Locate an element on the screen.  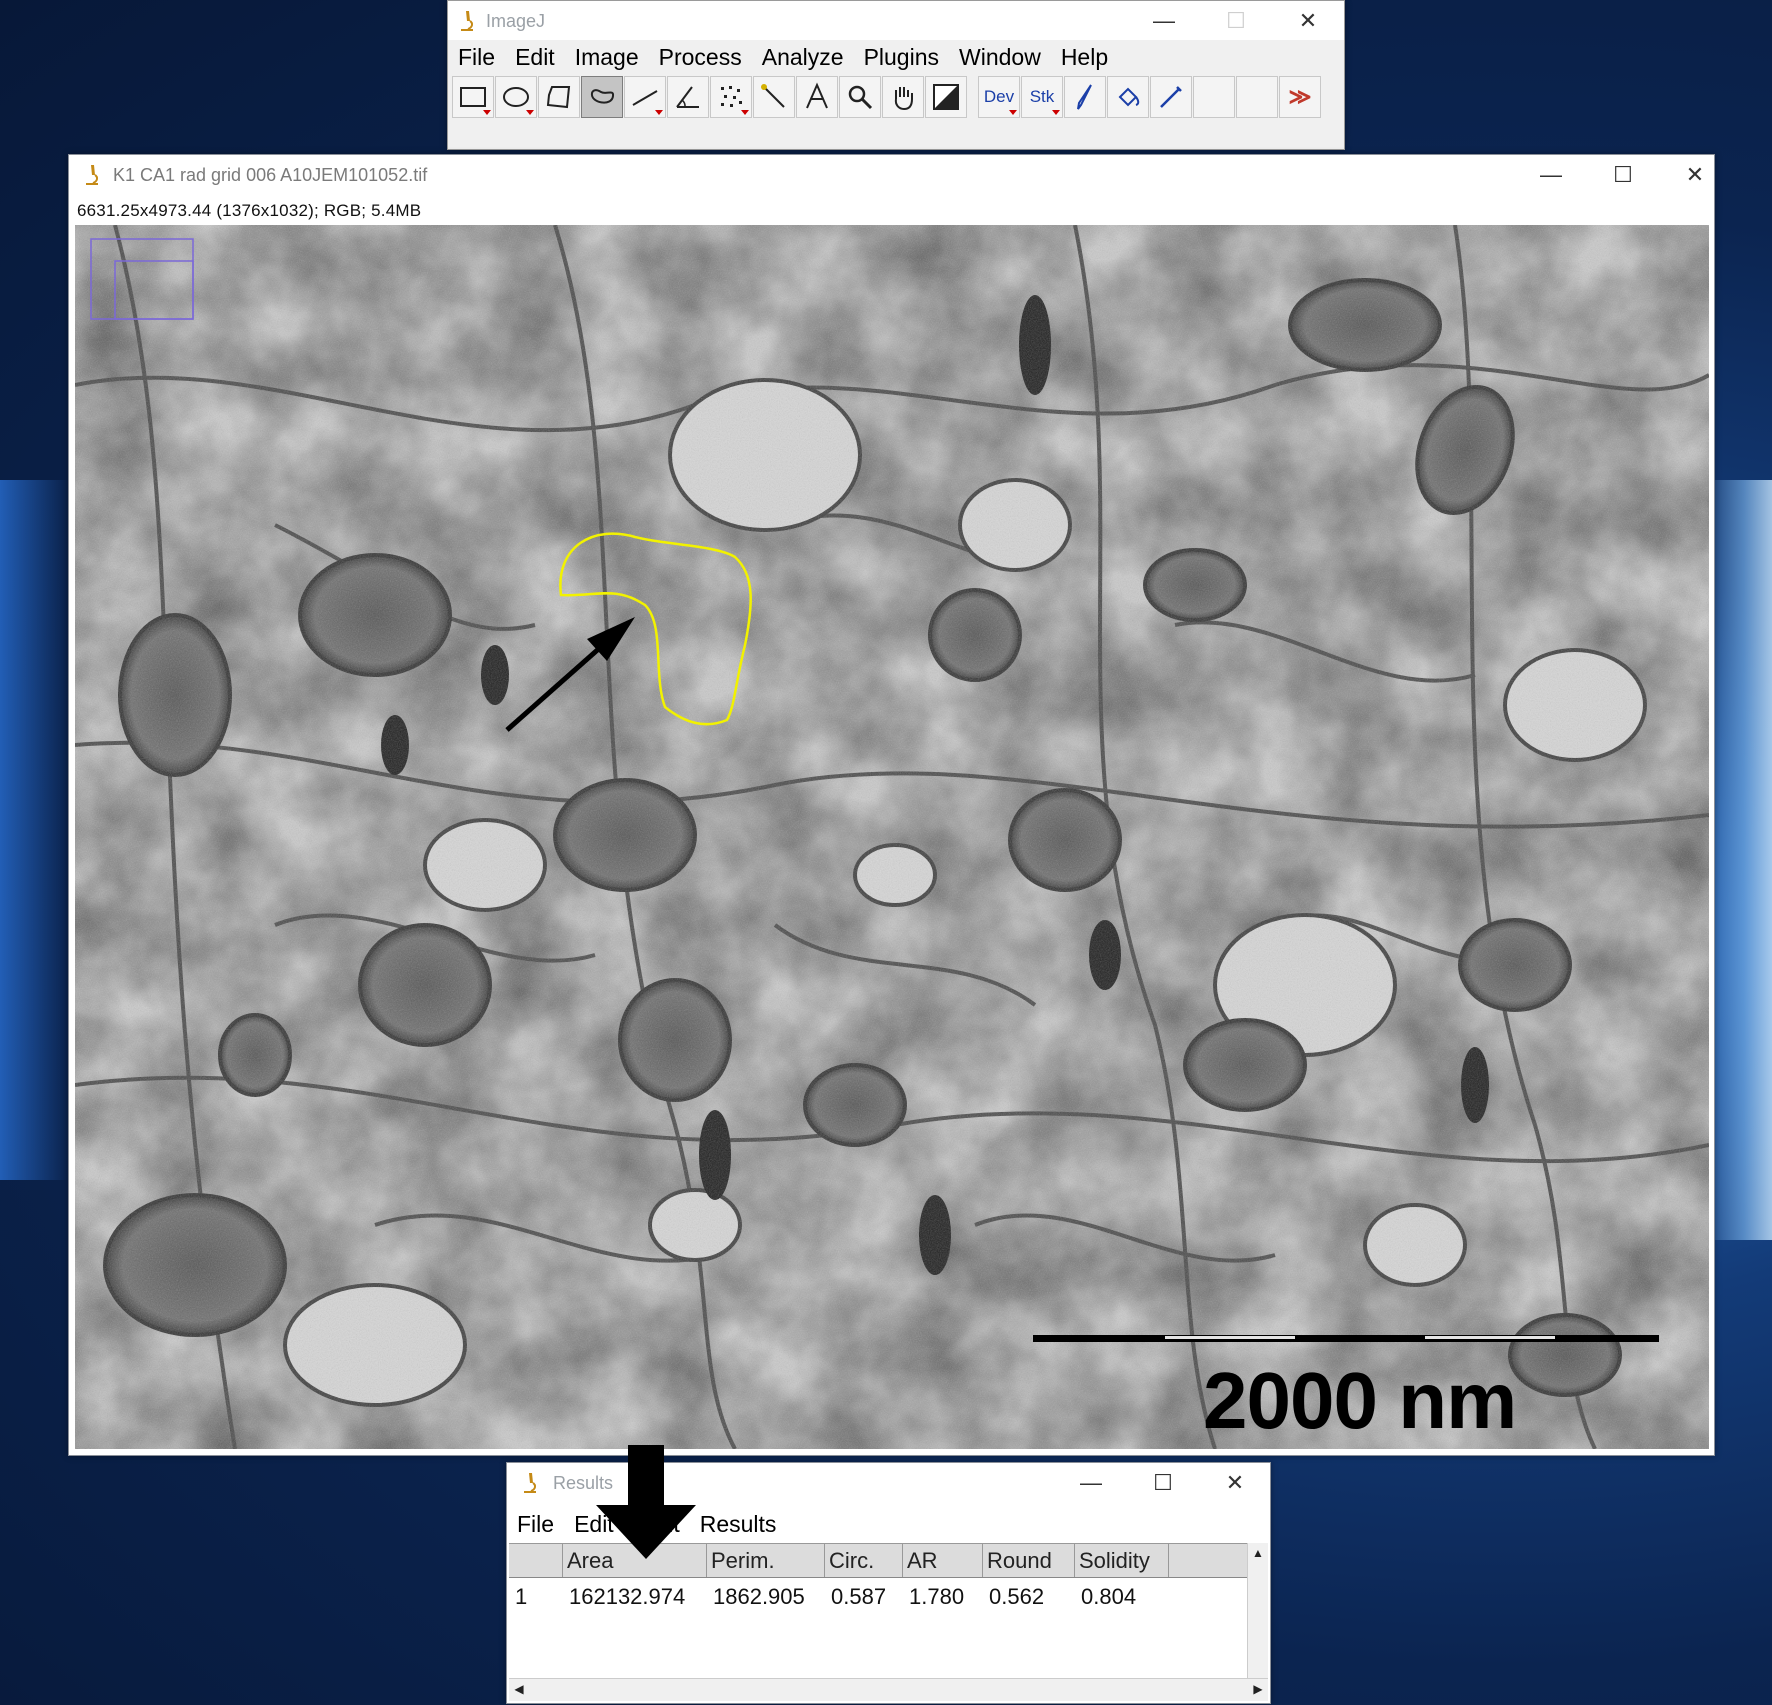
line-tool is located at coordinates (645, 97).